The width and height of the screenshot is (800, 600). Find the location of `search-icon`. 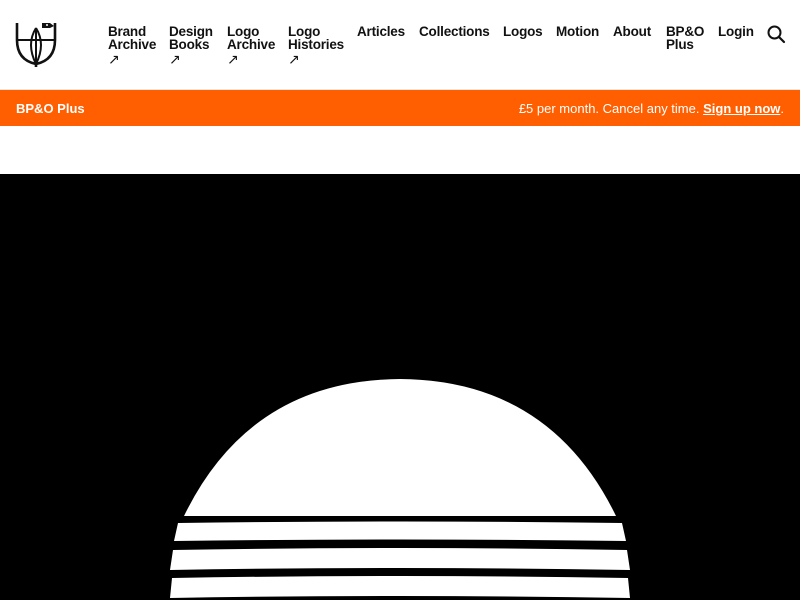

search-icon is located at coordinates (776, 34).